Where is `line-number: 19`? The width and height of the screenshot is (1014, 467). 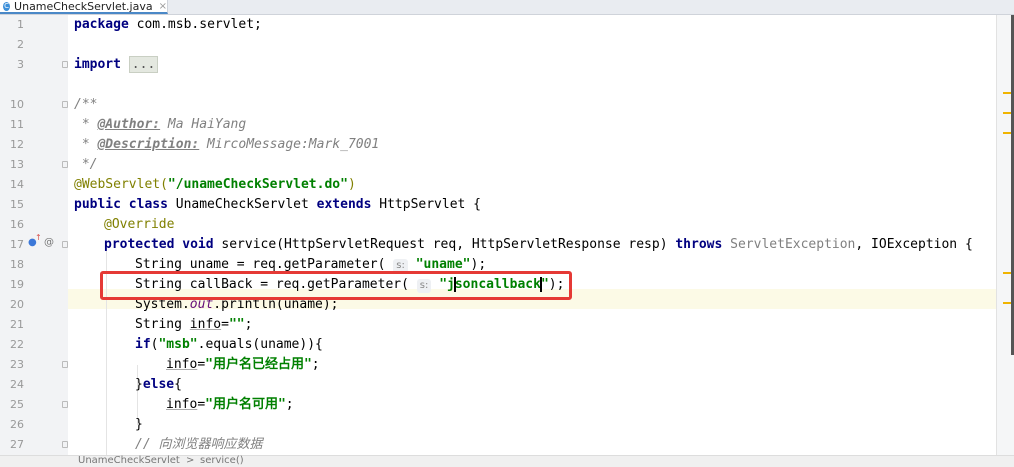 line-number: 19 is located at coordinates (17, 284).